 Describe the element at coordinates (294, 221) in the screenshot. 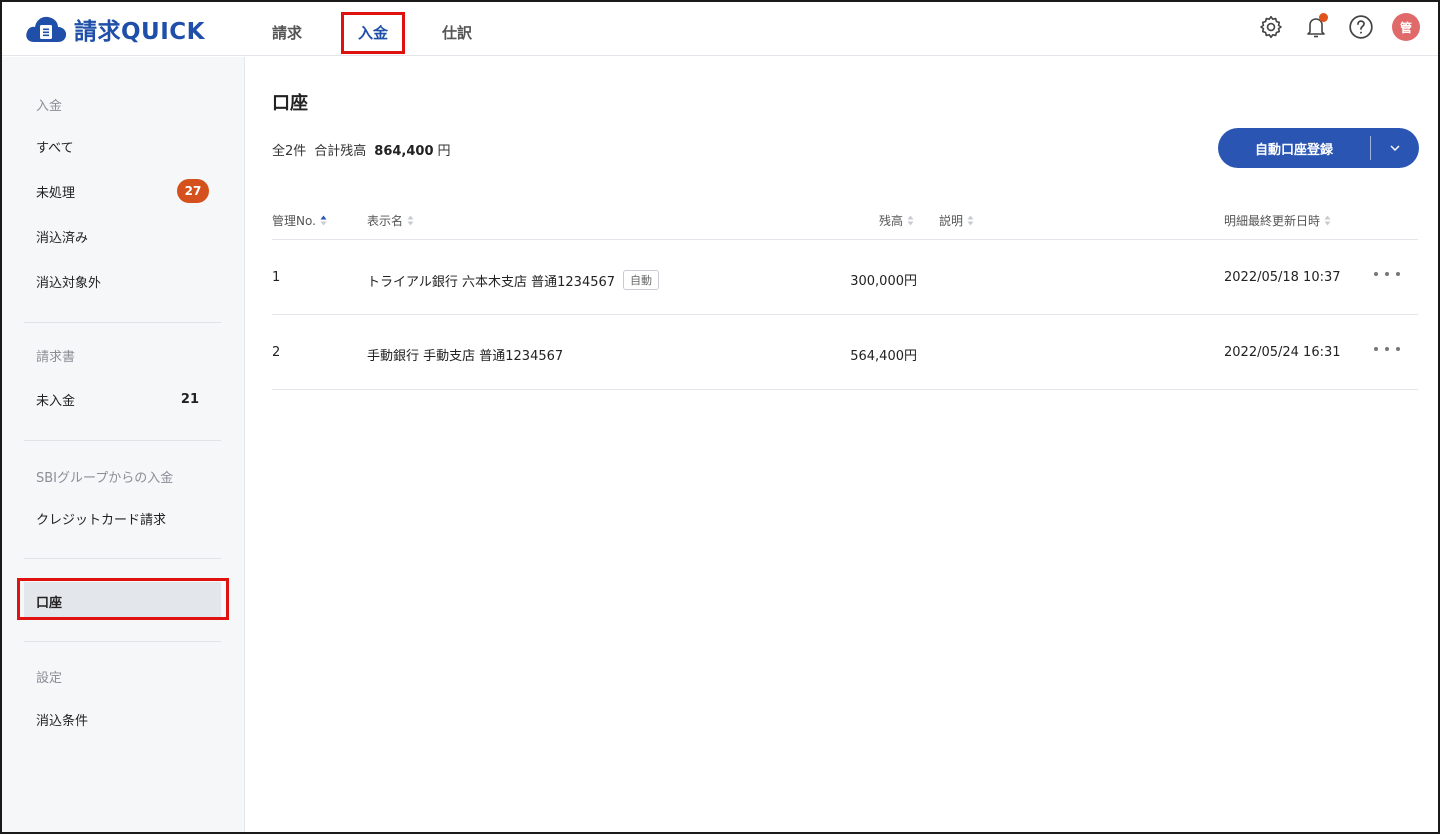

I see `column-label: 管理No.` at that location.